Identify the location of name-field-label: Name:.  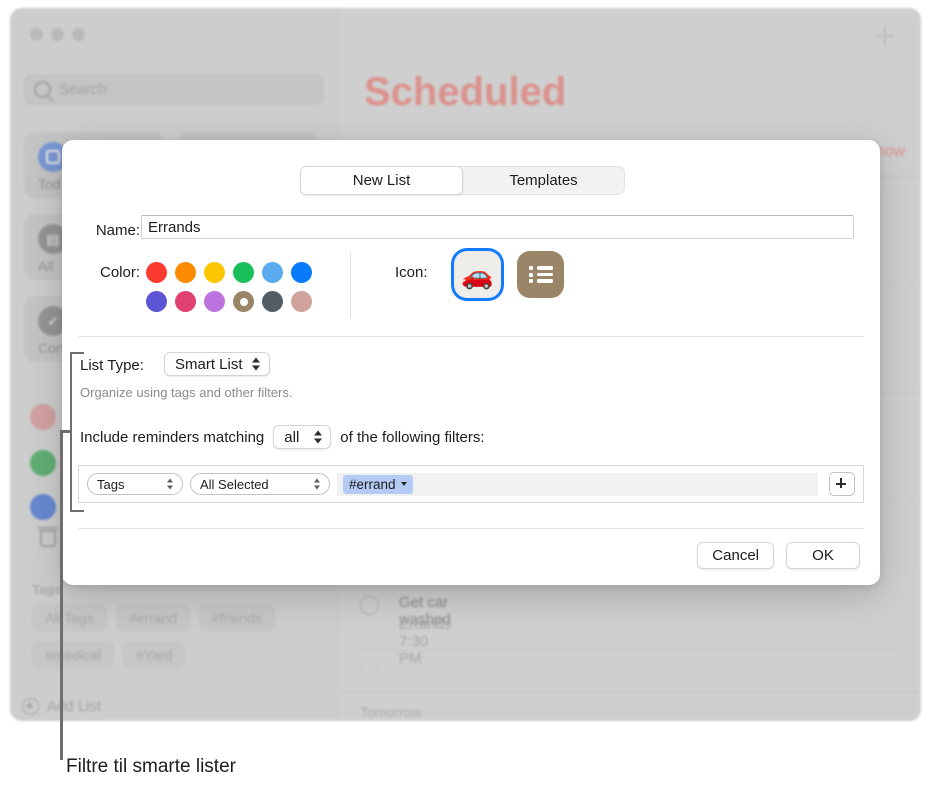
(117, 230).